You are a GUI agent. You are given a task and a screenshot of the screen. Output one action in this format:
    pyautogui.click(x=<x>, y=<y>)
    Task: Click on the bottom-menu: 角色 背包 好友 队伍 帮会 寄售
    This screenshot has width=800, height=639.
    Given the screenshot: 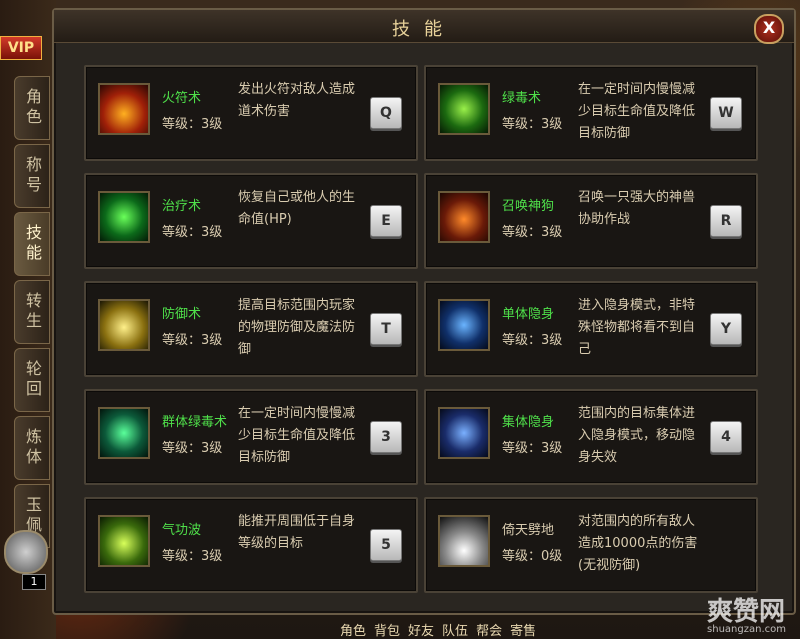 What is the action you would take?
    pyautogui.click(x=490, y=629)
    